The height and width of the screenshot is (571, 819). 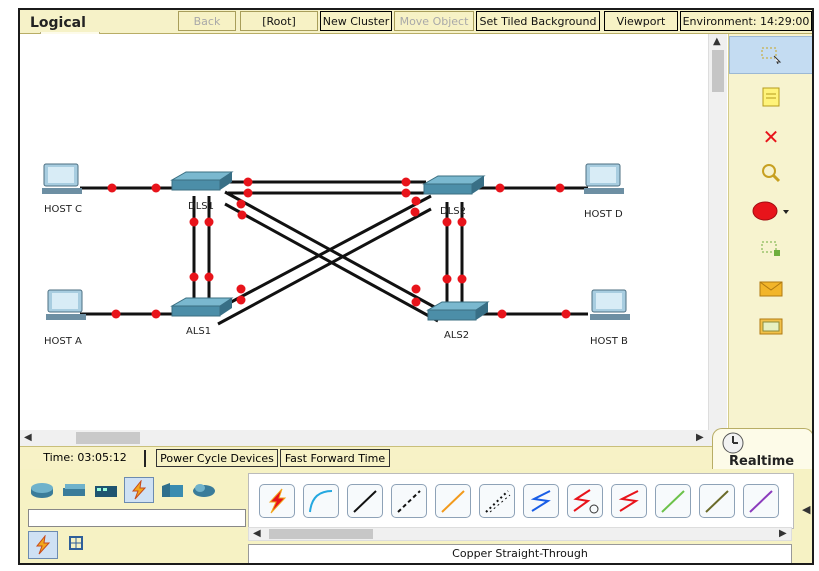 I want to click on pc-host-a: HOST A, so click(x=65, y=318).